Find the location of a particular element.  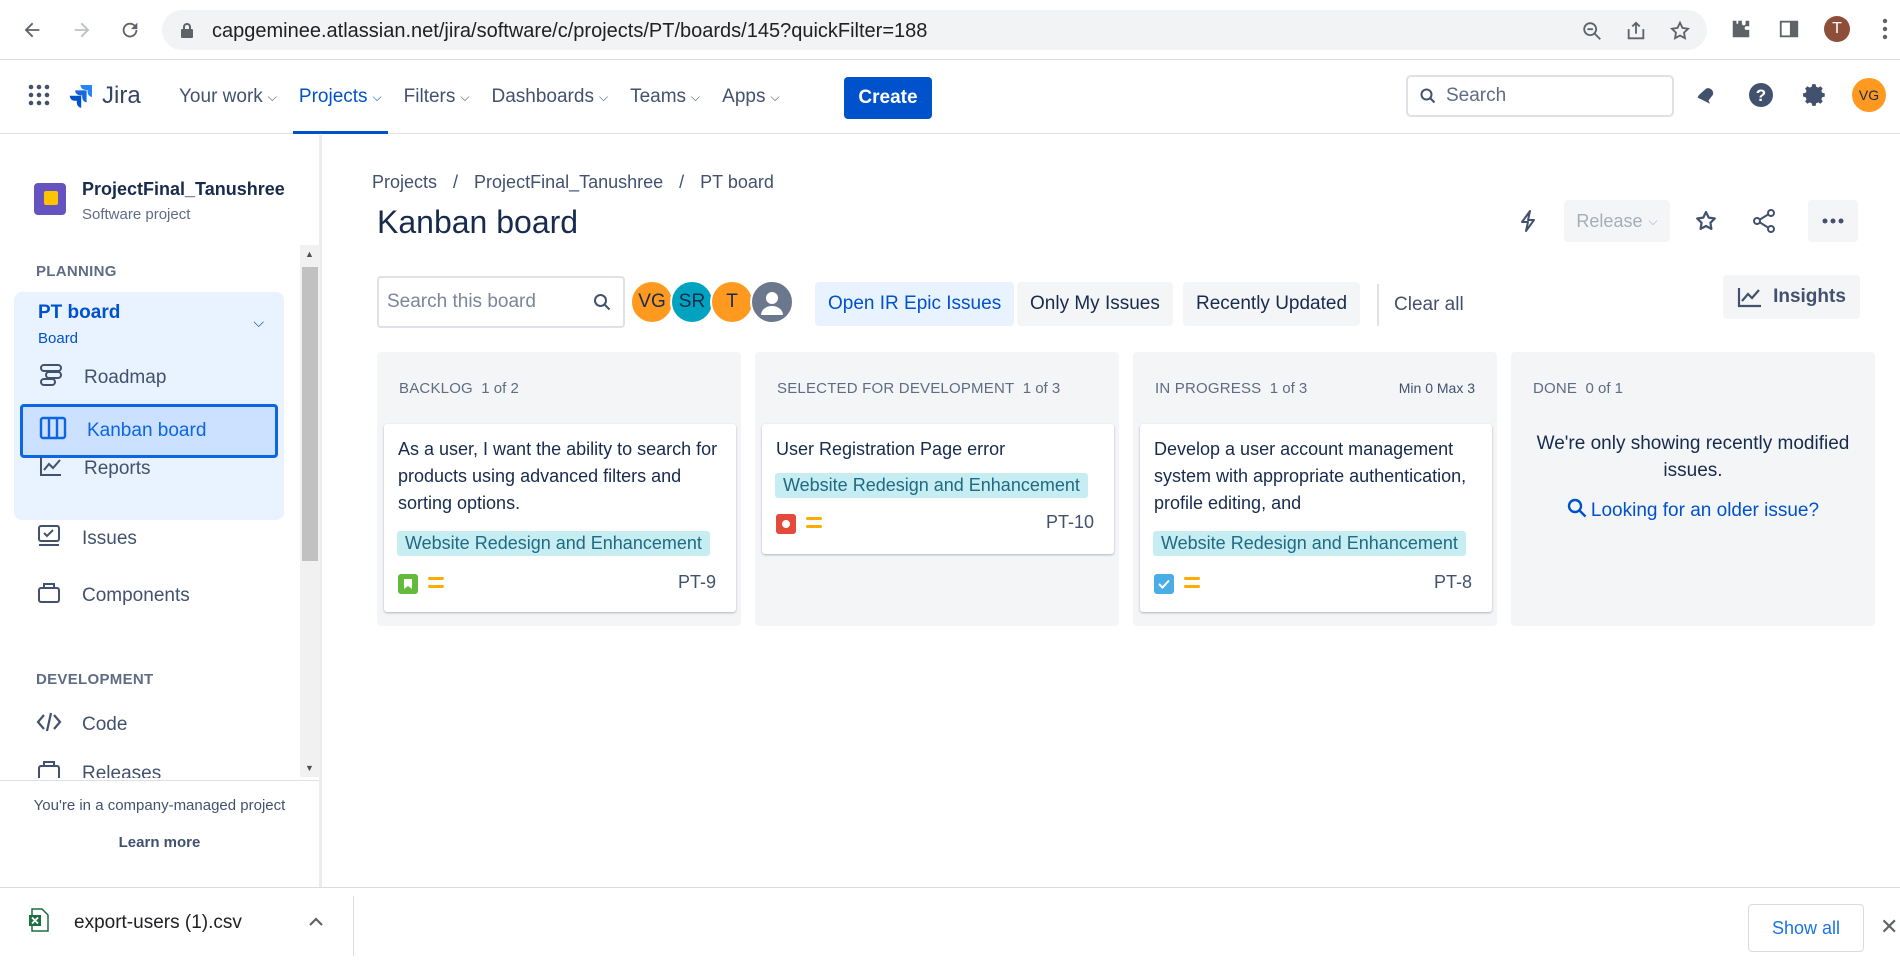

unassigned-avatar-icon is located at coordinates (772, 302).